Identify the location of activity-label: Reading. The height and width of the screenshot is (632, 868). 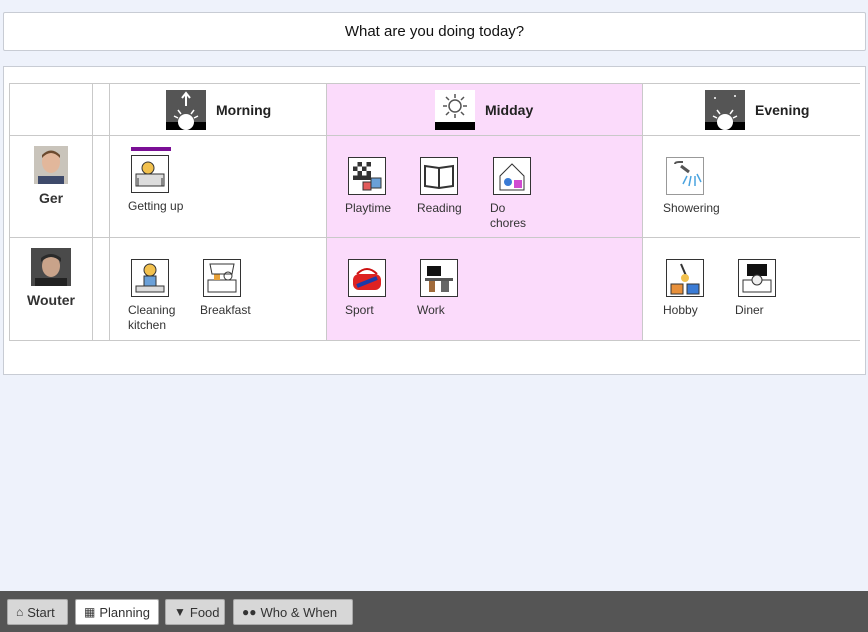
(439, 208).